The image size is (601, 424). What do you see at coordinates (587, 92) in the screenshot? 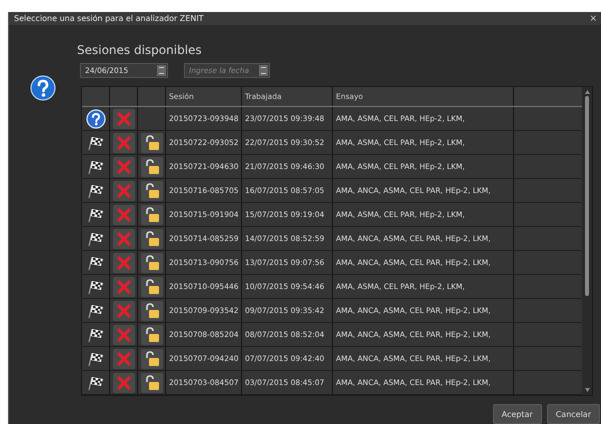
I see `scroll-up-icon` at bounding box center [587, 92].